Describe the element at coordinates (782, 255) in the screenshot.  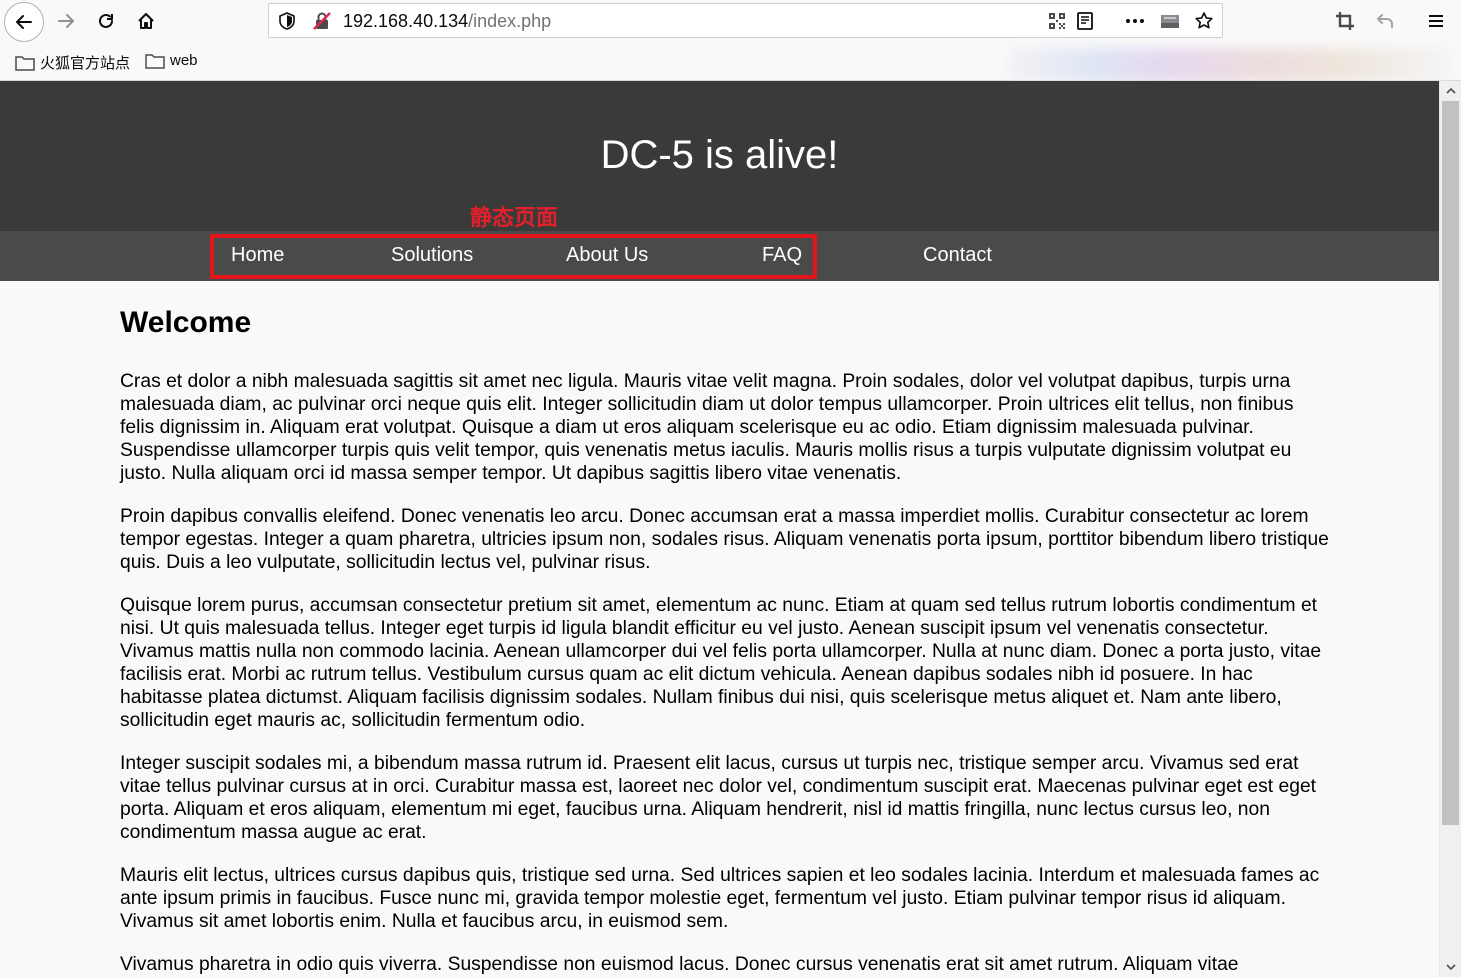
I see `nav-link-faq: FAQ` at that location.